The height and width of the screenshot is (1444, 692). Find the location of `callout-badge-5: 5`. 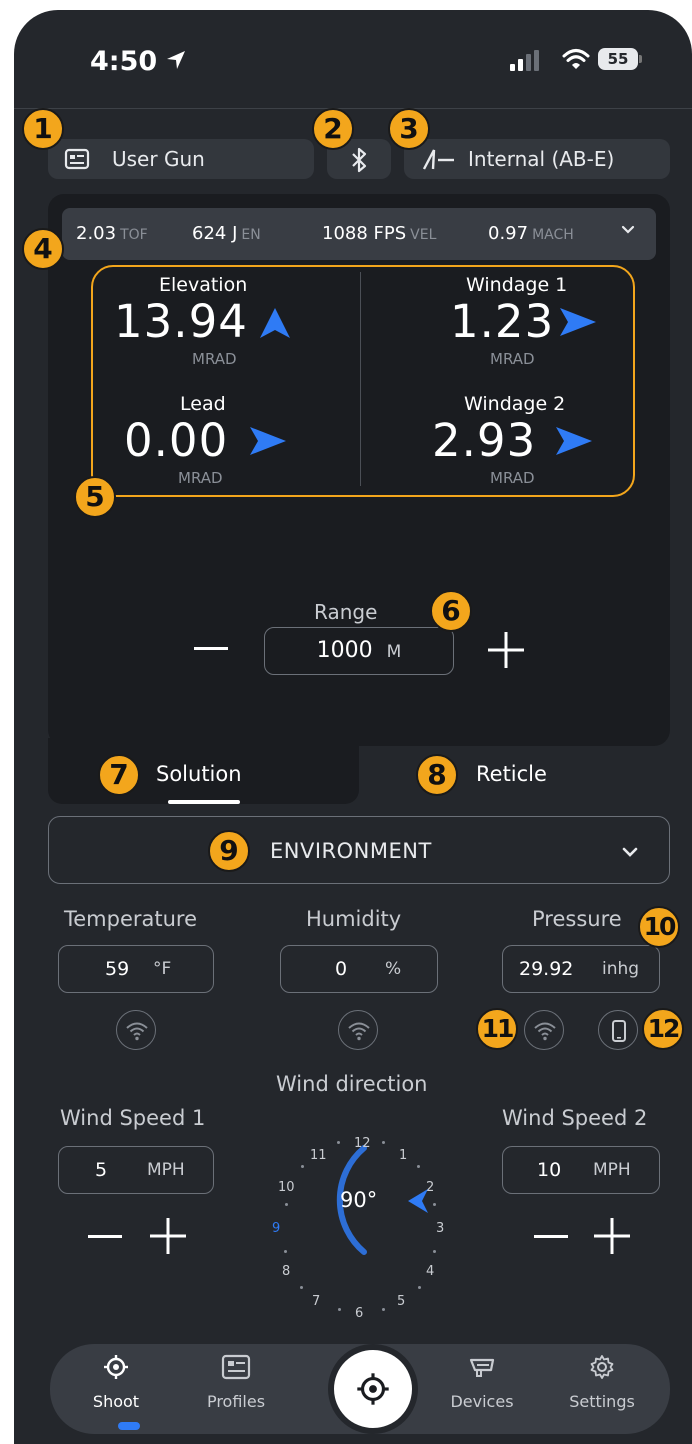

callout-badge-5: 5 is located at coordinates (95, 497).